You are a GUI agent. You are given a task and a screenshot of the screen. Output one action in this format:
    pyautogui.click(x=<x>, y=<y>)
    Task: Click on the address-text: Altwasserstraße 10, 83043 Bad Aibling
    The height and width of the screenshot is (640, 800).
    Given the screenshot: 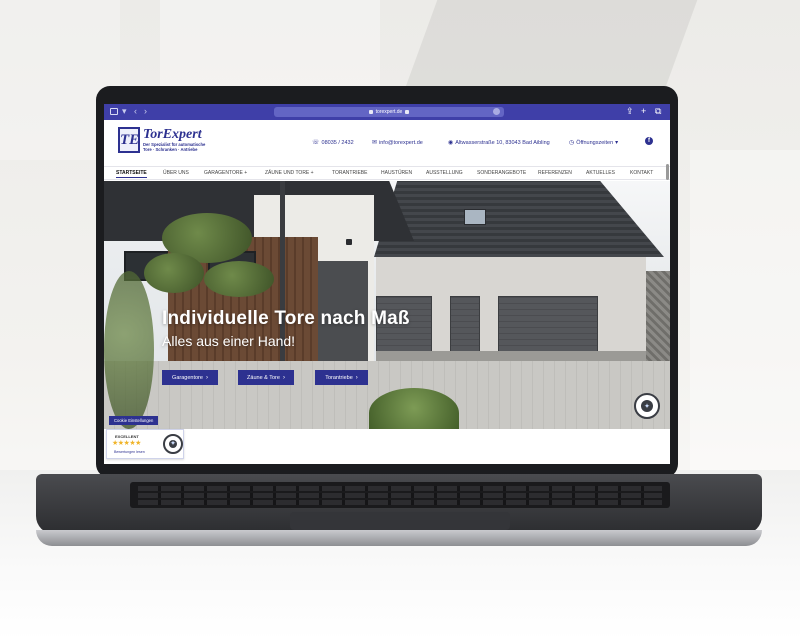 What is the action you would take?
    pyautogui.click(x=502, y=142)
    